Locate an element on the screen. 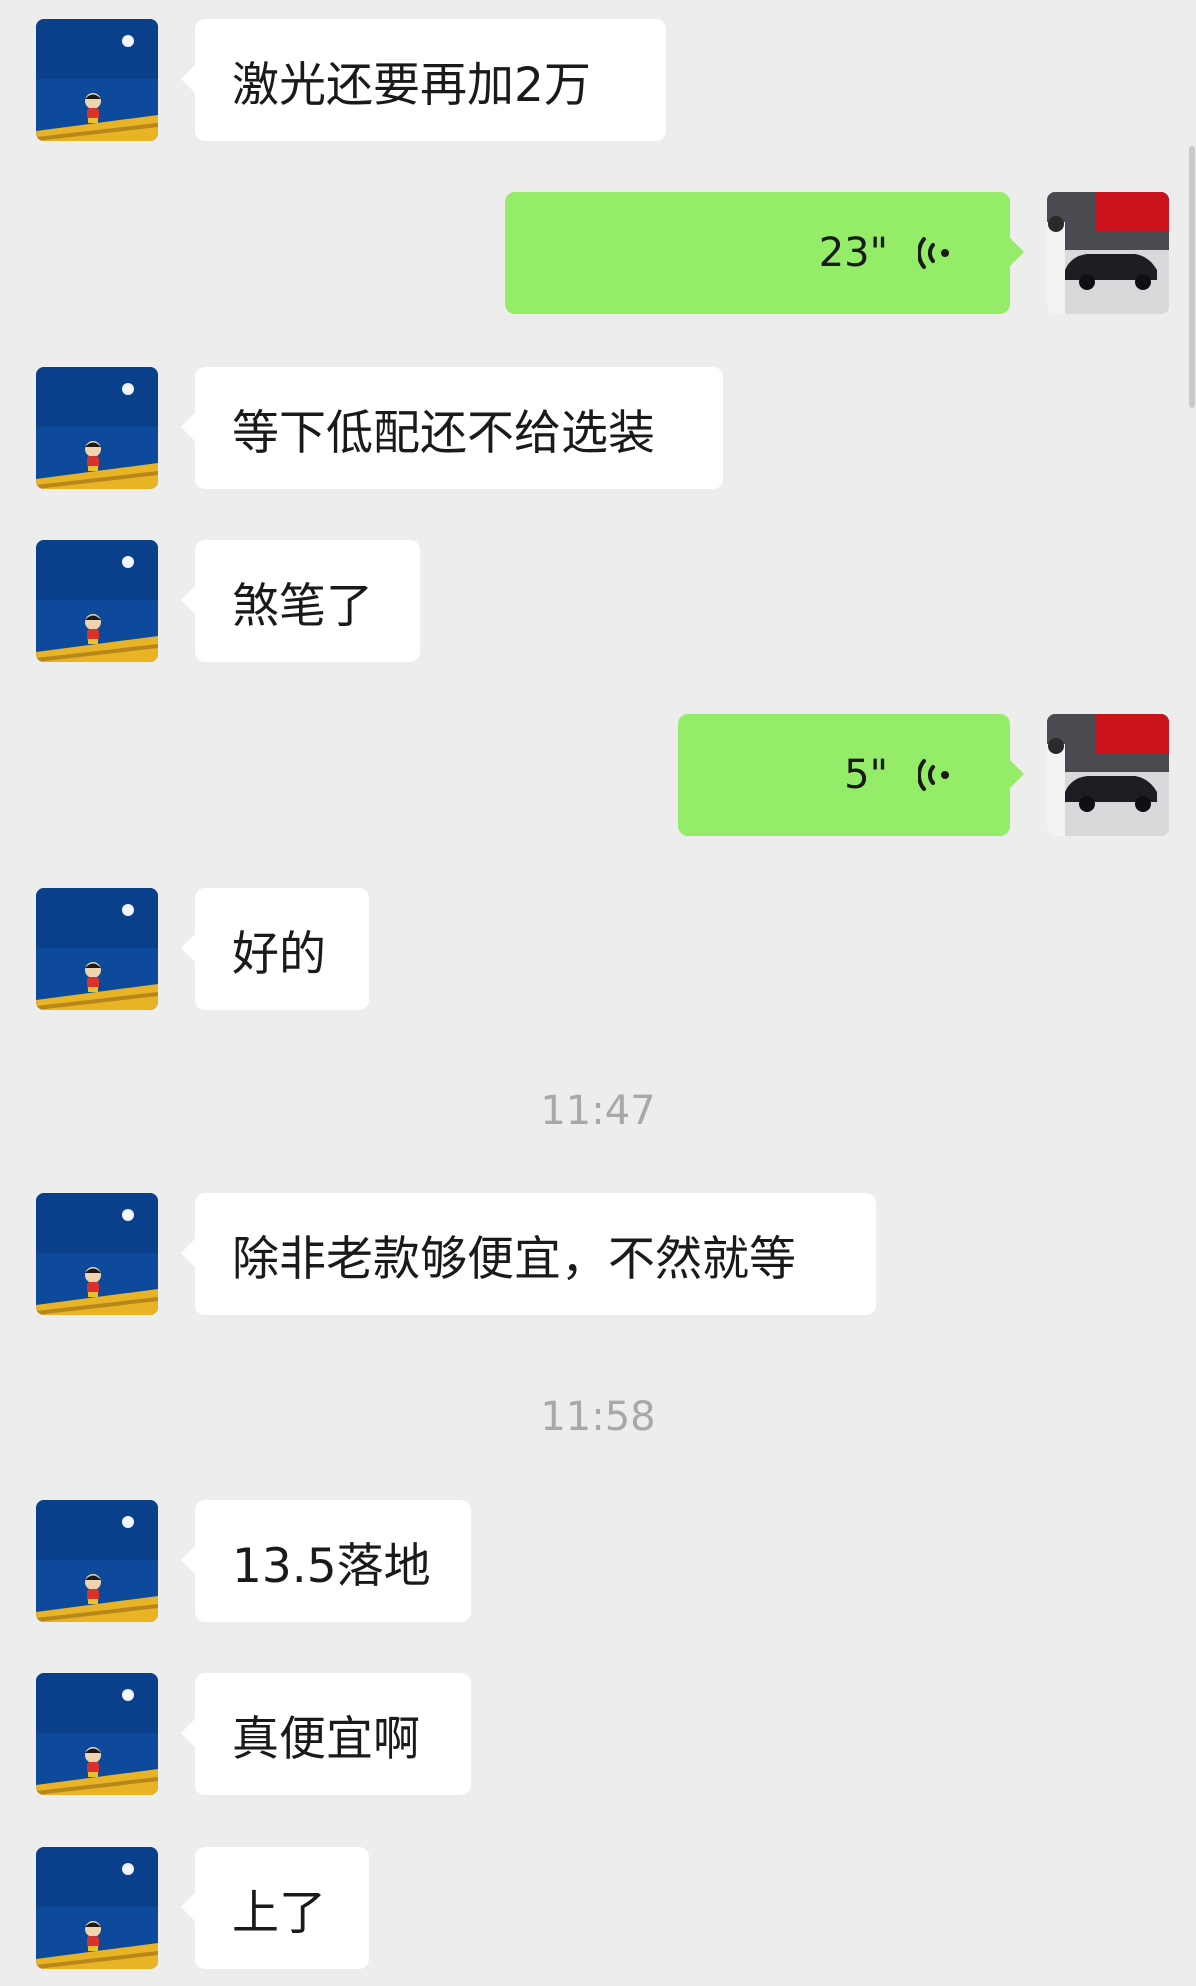  message-bubble: 煞笔了 is located at coordinates (300, 601).